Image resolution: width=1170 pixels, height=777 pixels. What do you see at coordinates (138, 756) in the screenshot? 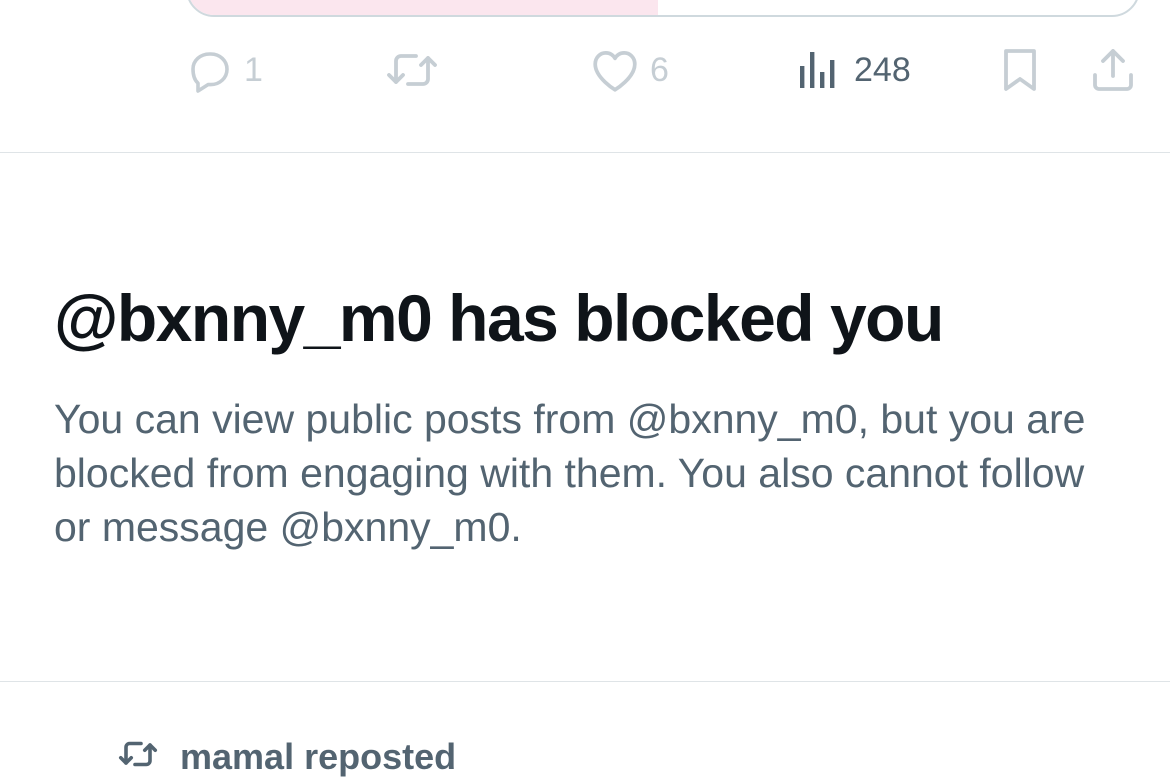
I see `repost-small-icon` at bounding box center [138, 756].